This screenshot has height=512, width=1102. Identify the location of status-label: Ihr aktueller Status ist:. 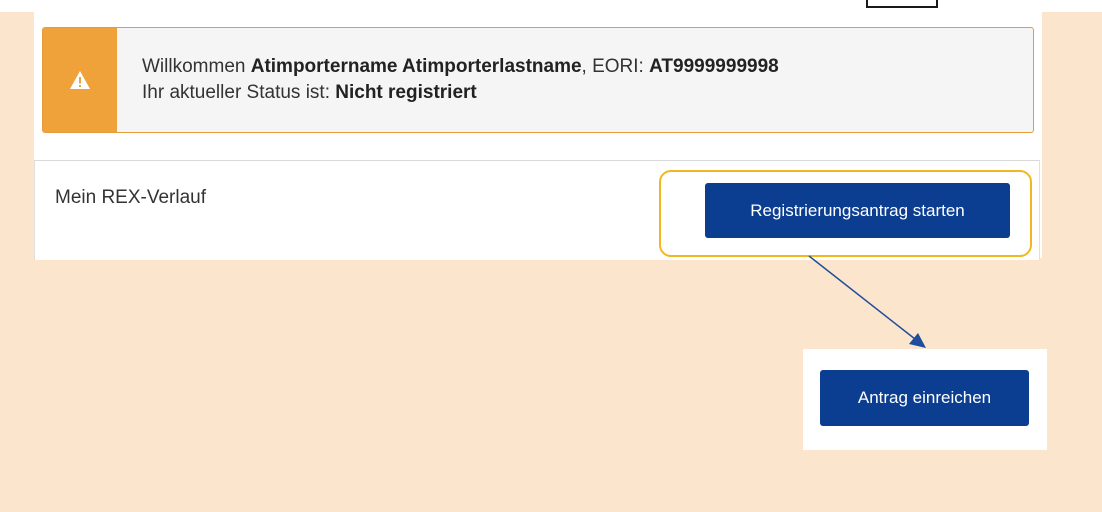
(239, 92).